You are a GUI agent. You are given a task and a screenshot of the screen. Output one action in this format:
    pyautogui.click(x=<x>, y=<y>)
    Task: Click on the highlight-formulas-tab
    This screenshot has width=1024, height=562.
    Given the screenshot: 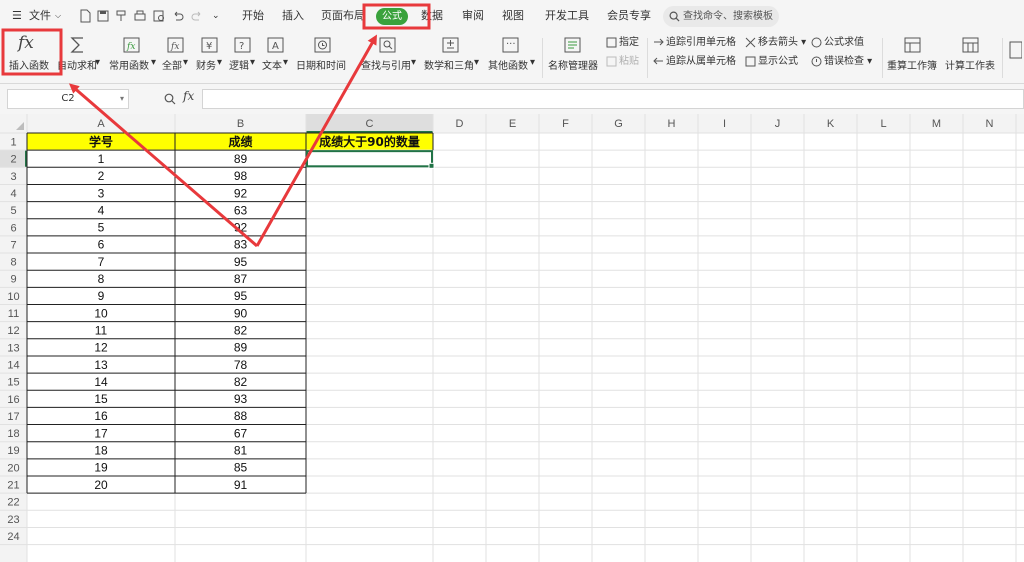 What is the action you would take?
    pyautogui.click(x=396, y=16)
    